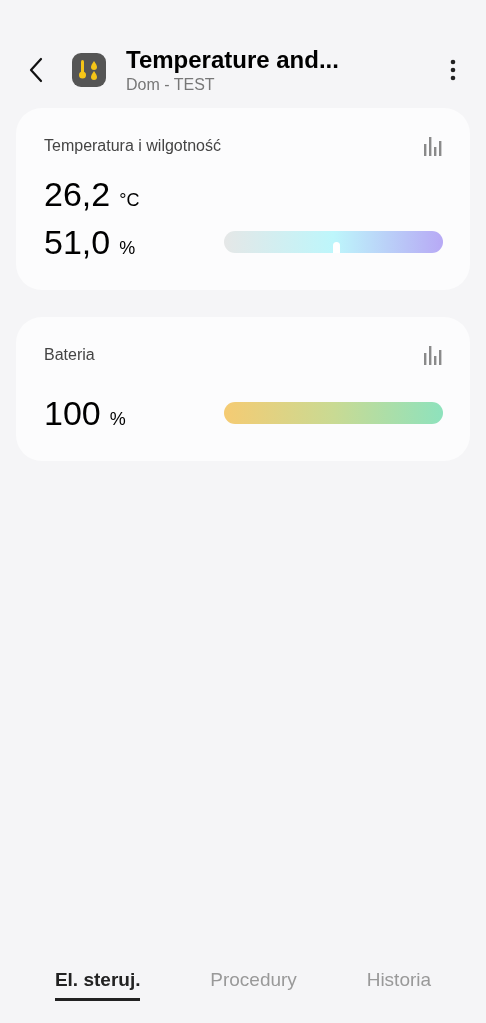  I want to click on tab: El. steruj., so click(97, 983).